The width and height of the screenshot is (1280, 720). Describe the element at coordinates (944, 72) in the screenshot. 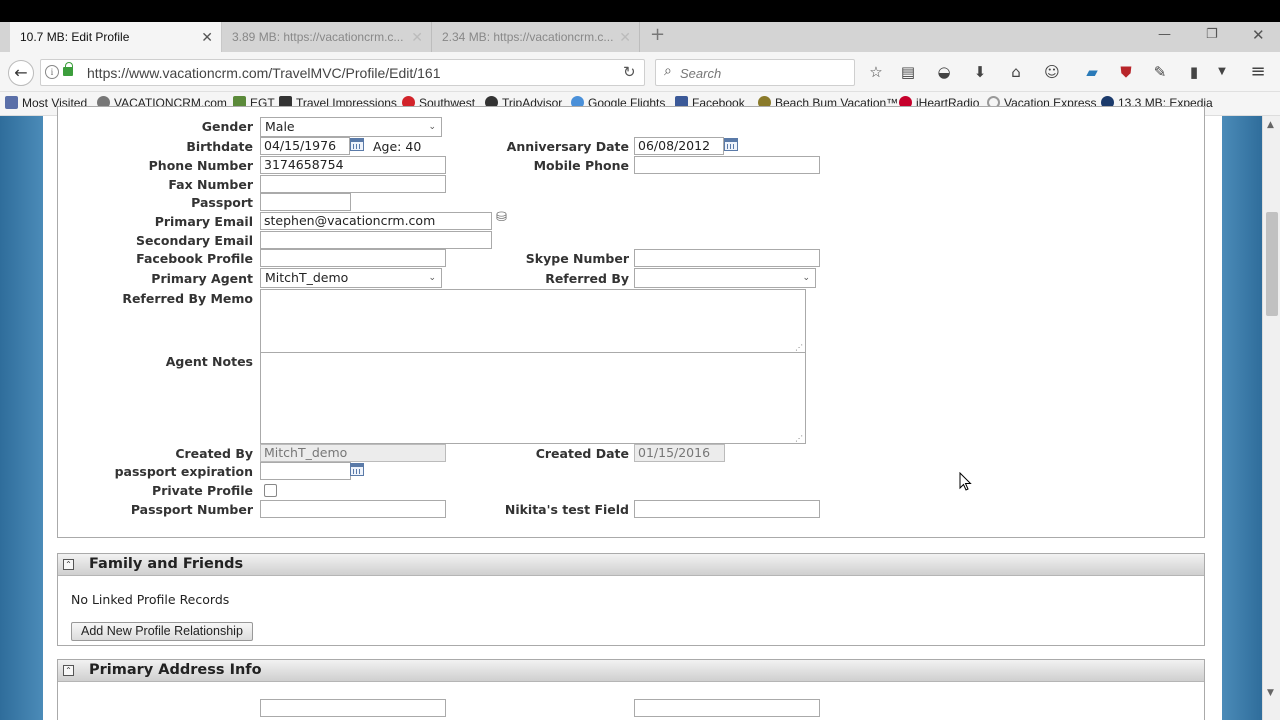

I see `pocket-icon: ◒` at that location.